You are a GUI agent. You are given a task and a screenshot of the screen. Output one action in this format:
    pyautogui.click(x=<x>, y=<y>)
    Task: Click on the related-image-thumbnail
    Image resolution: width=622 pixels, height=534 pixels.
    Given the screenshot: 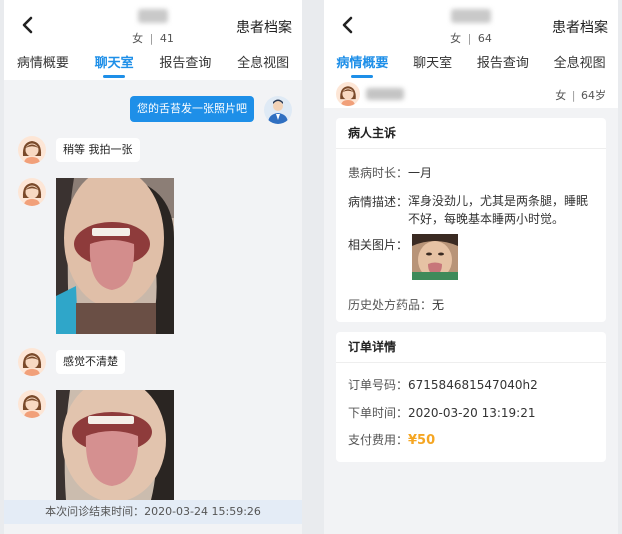 What is the action you would take?
    pyautogui.click(x=435, y=257)
    